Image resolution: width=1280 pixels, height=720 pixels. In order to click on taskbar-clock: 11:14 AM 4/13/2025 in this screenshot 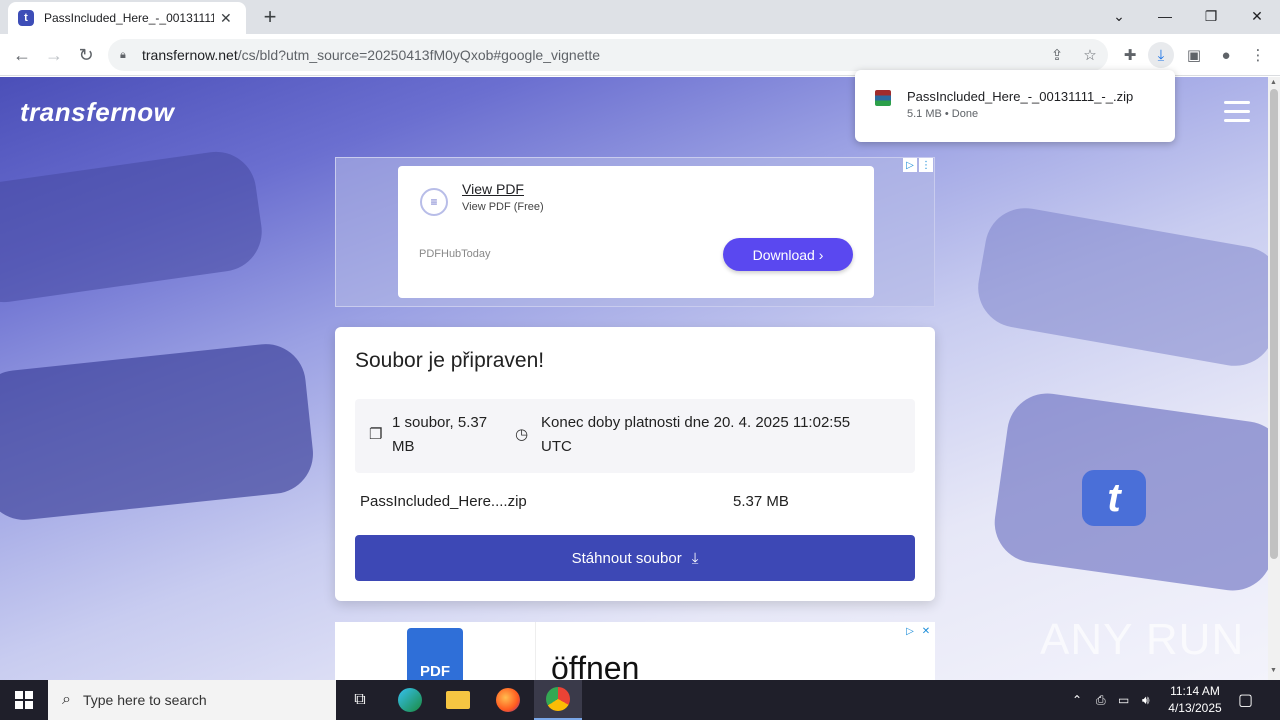, I will do `click(1195, 700)`.